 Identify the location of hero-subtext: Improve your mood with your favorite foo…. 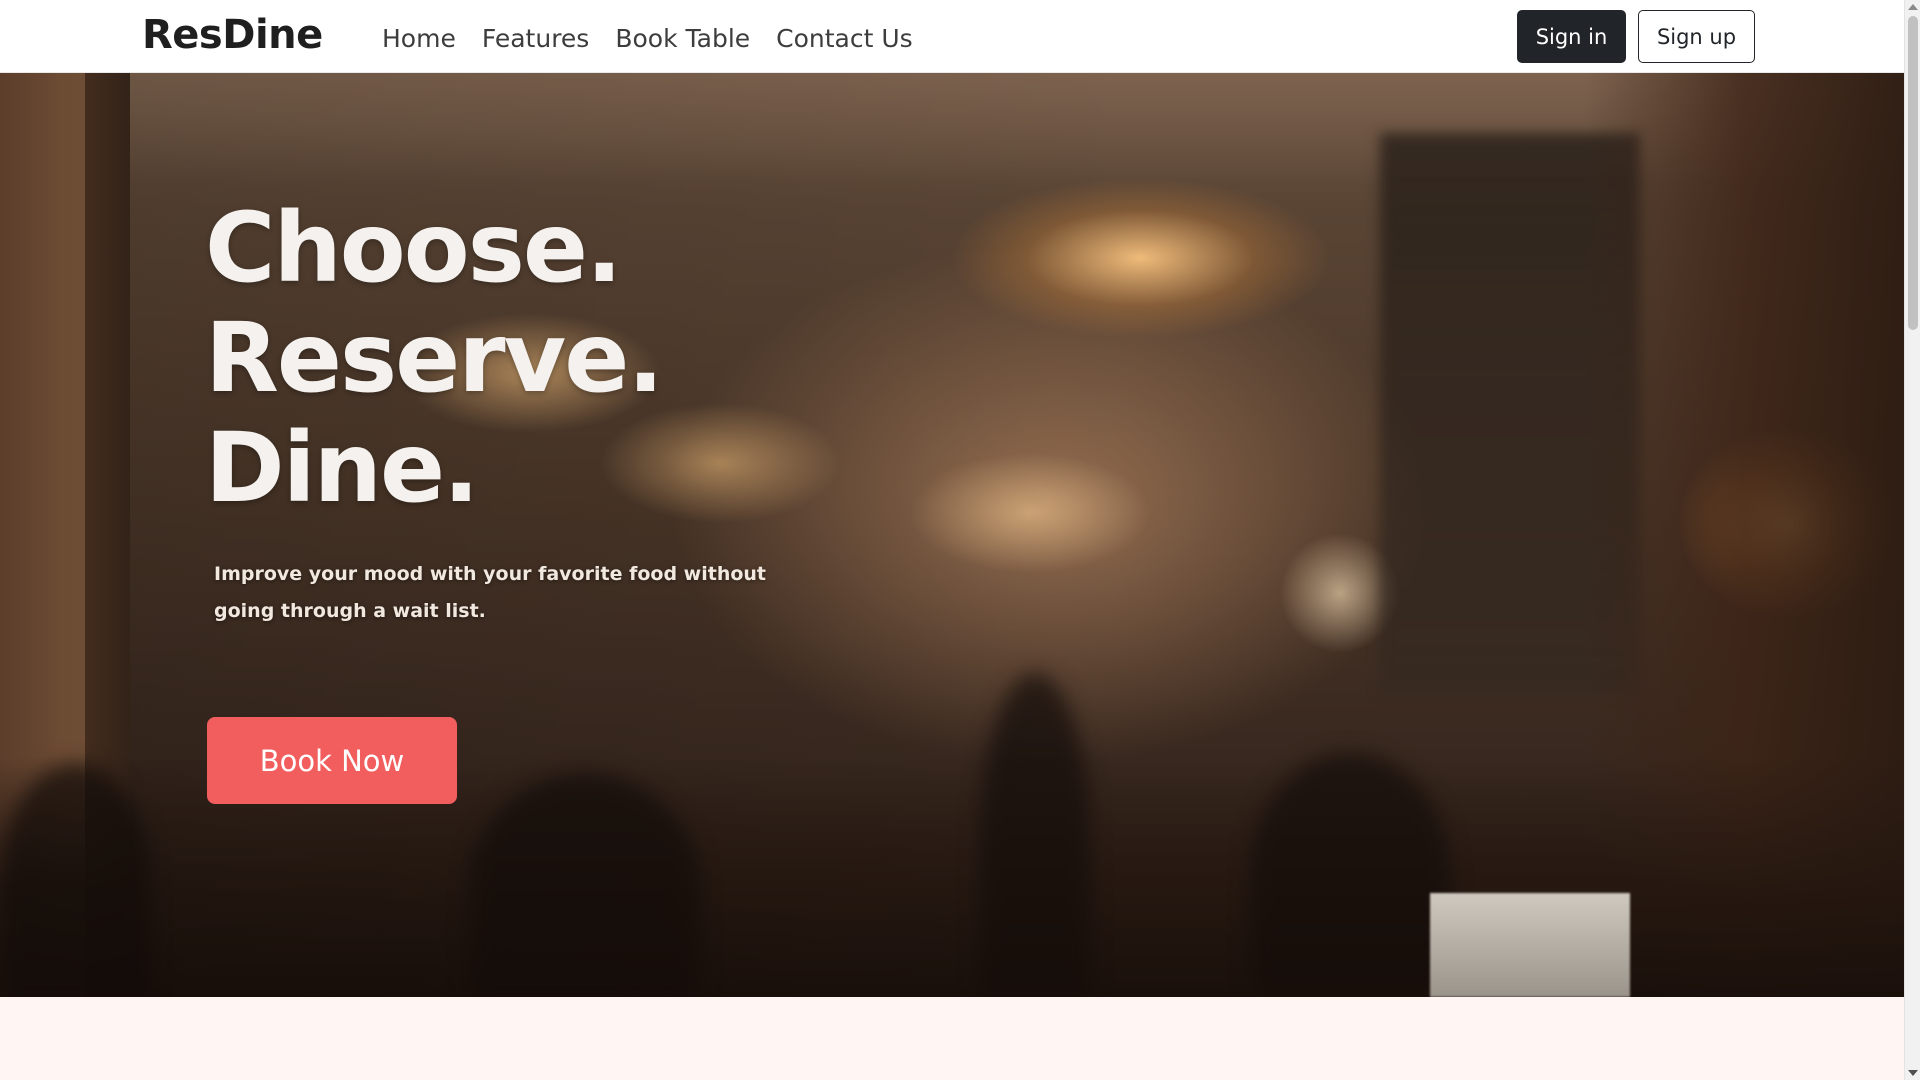
(490, 592).